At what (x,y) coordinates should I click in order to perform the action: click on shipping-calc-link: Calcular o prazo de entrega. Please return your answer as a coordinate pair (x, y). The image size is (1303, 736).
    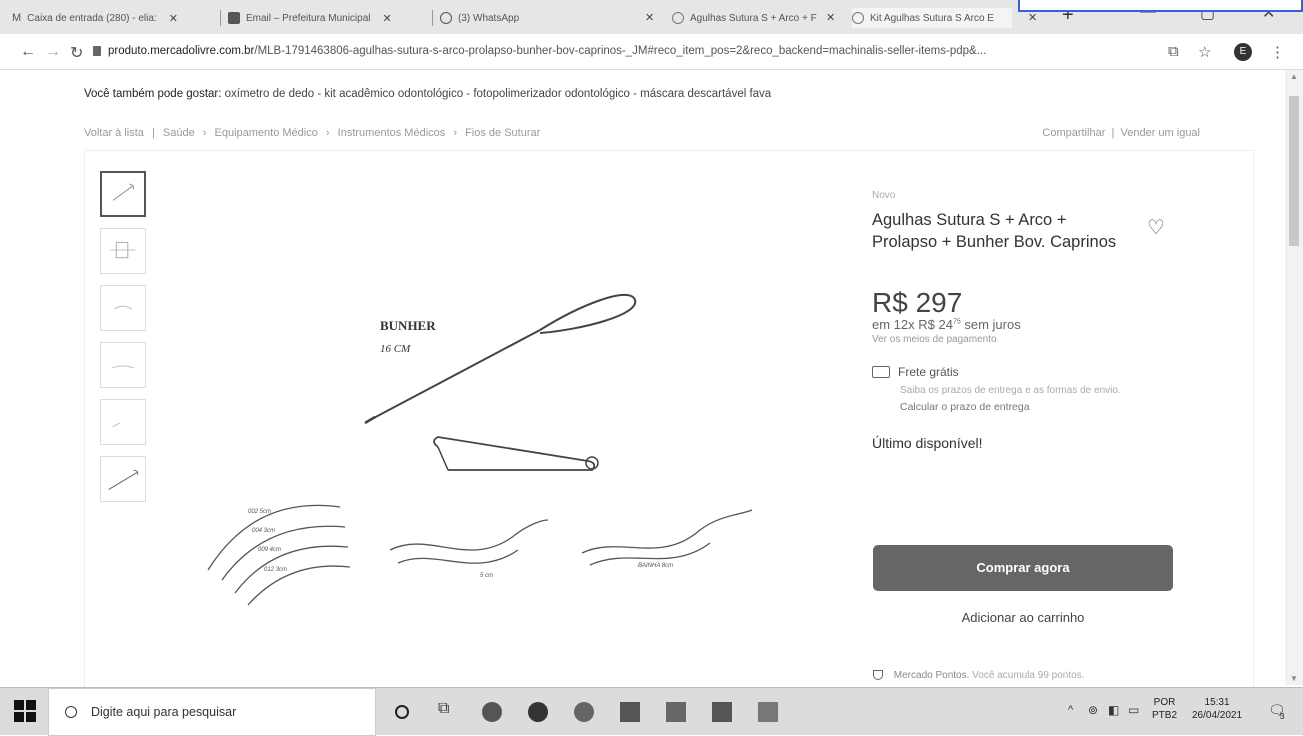
    Looking at the image, I should click on (1036, 407).